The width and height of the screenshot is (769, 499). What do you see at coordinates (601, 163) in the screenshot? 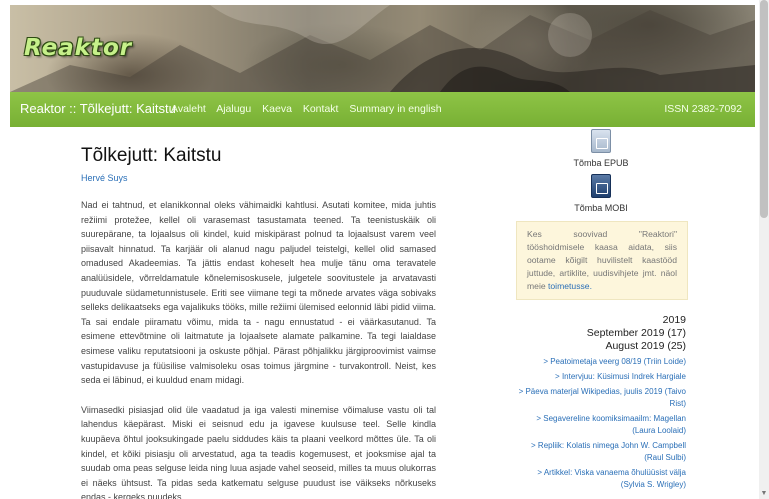
I see `download-epub-label: Tõmba EPUB` at bounding box center [601, 163].